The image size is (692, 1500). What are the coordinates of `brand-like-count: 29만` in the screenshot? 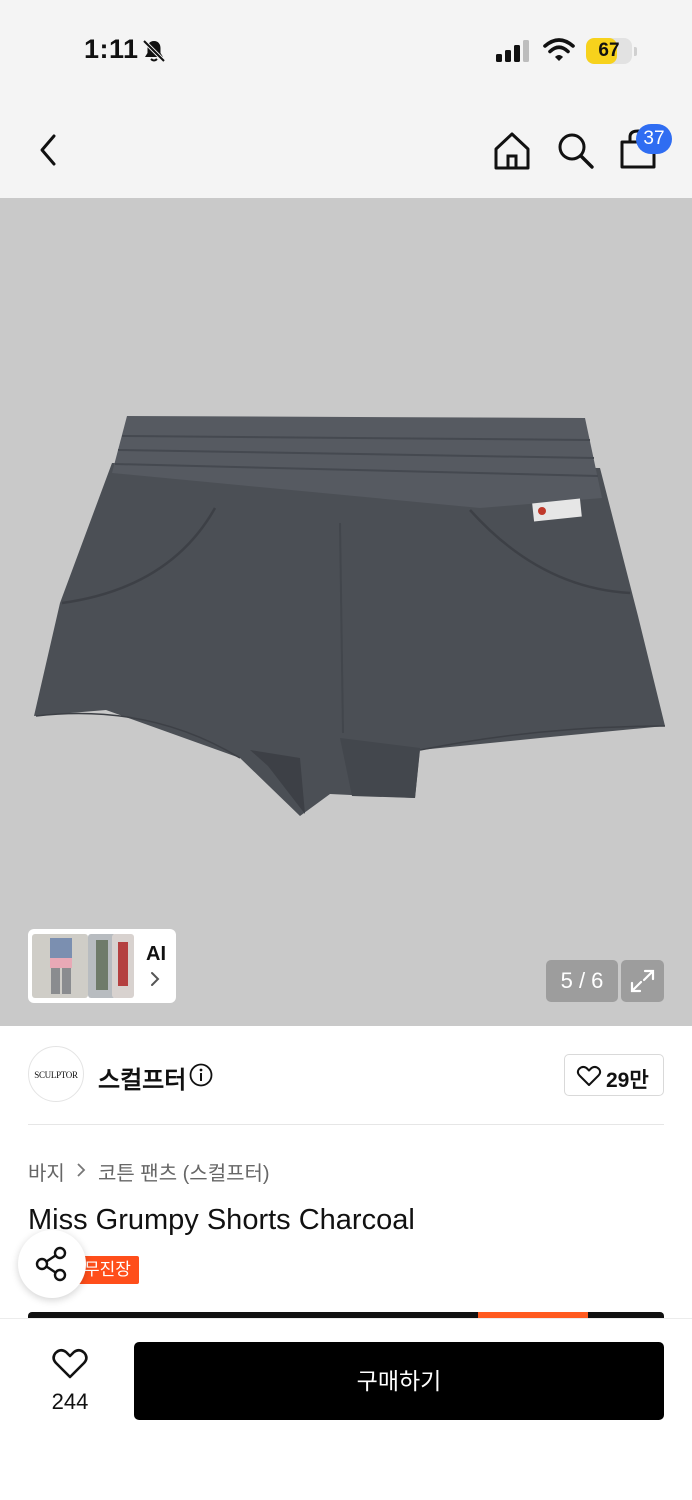 It's located at (627, 1080).